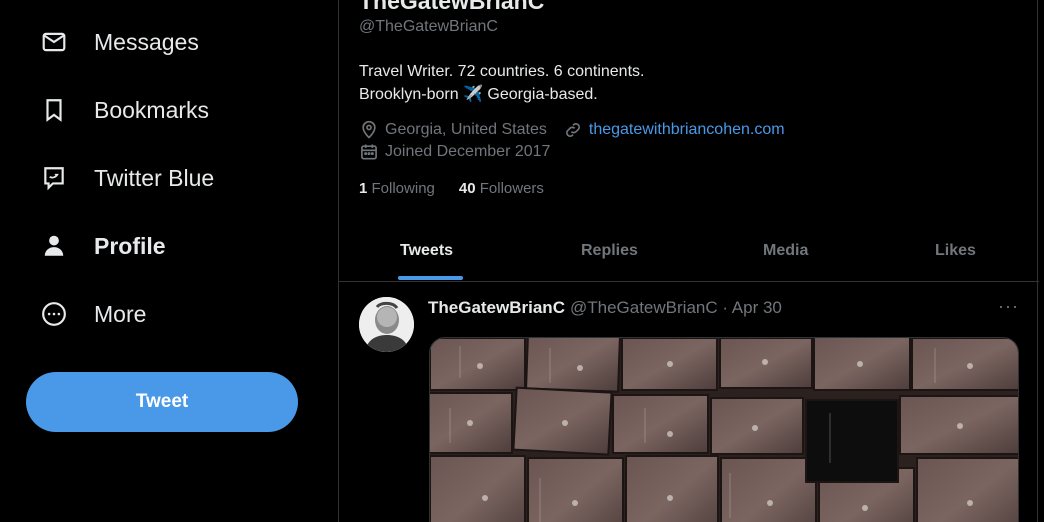 Image resolution: width=1044 pixels, height=522 pixels. Describe the element at coordinates (403, 188) in the screenshot. I see `following-label: Following` at that location.